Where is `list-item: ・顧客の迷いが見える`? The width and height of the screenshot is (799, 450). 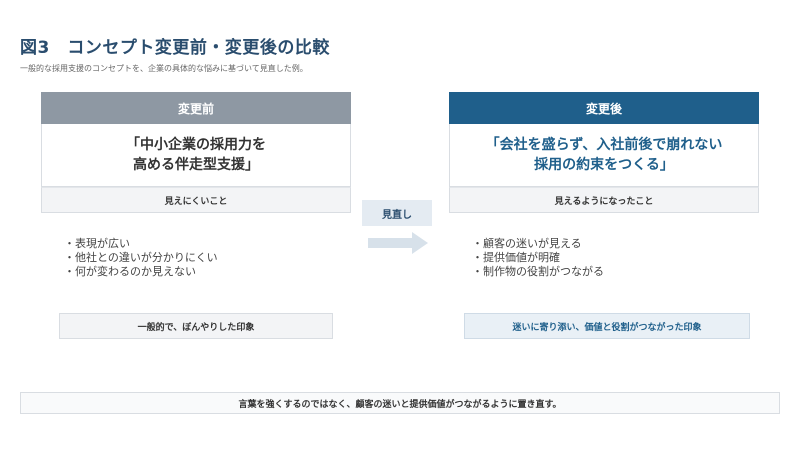
list-item: ・顧客の迷いが見える is located at coordinates (527, 243).